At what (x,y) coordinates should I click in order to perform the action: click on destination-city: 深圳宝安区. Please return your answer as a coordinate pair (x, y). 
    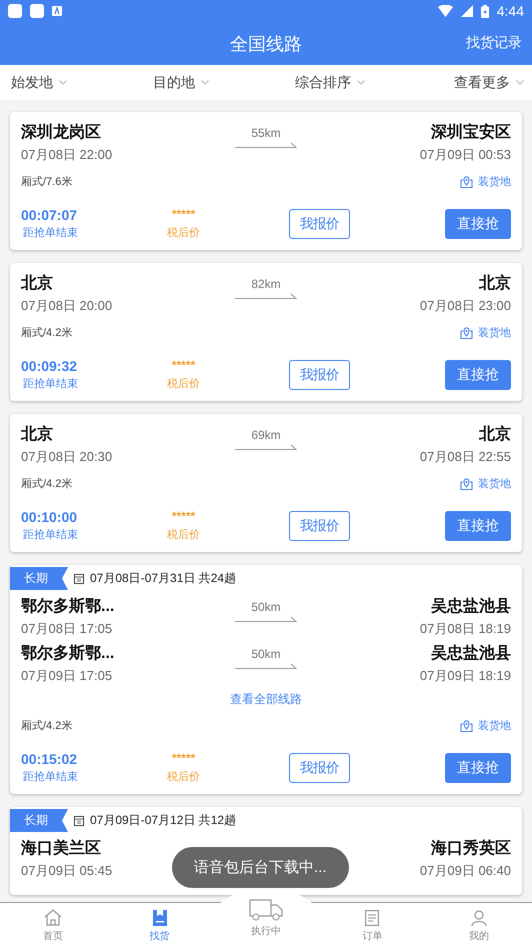
    Looking at the image, I should click on (471, 132).